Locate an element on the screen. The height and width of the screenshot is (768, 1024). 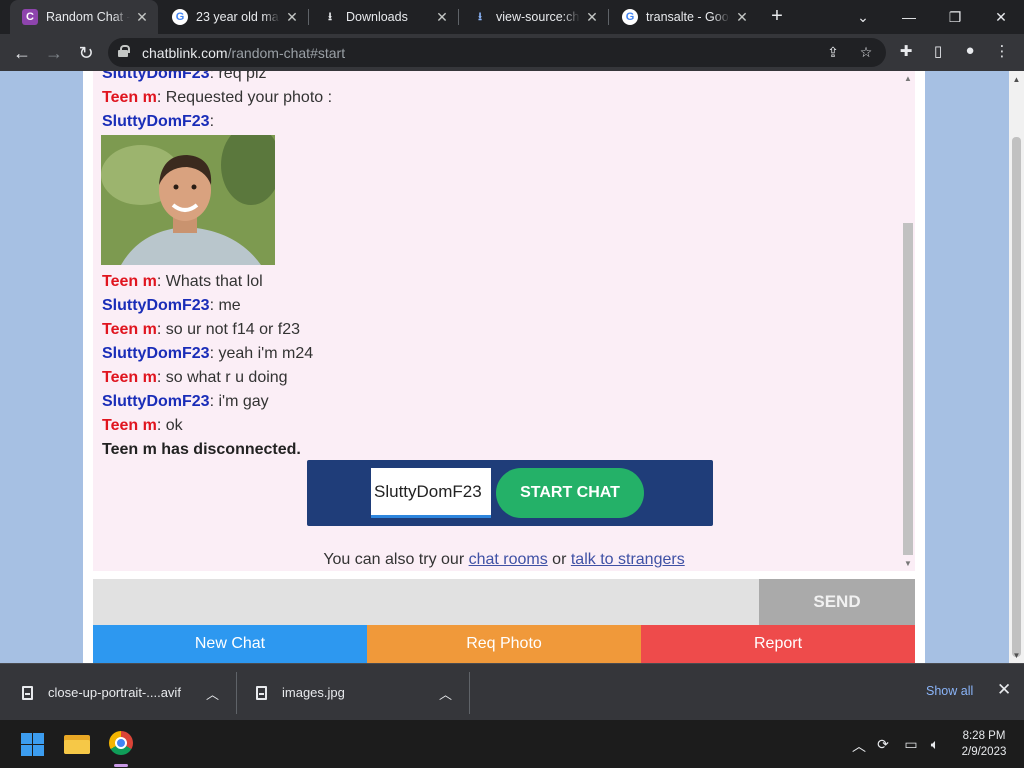
chat-message: SluttyDomF23: req plz is located at coordinates (184, 76).